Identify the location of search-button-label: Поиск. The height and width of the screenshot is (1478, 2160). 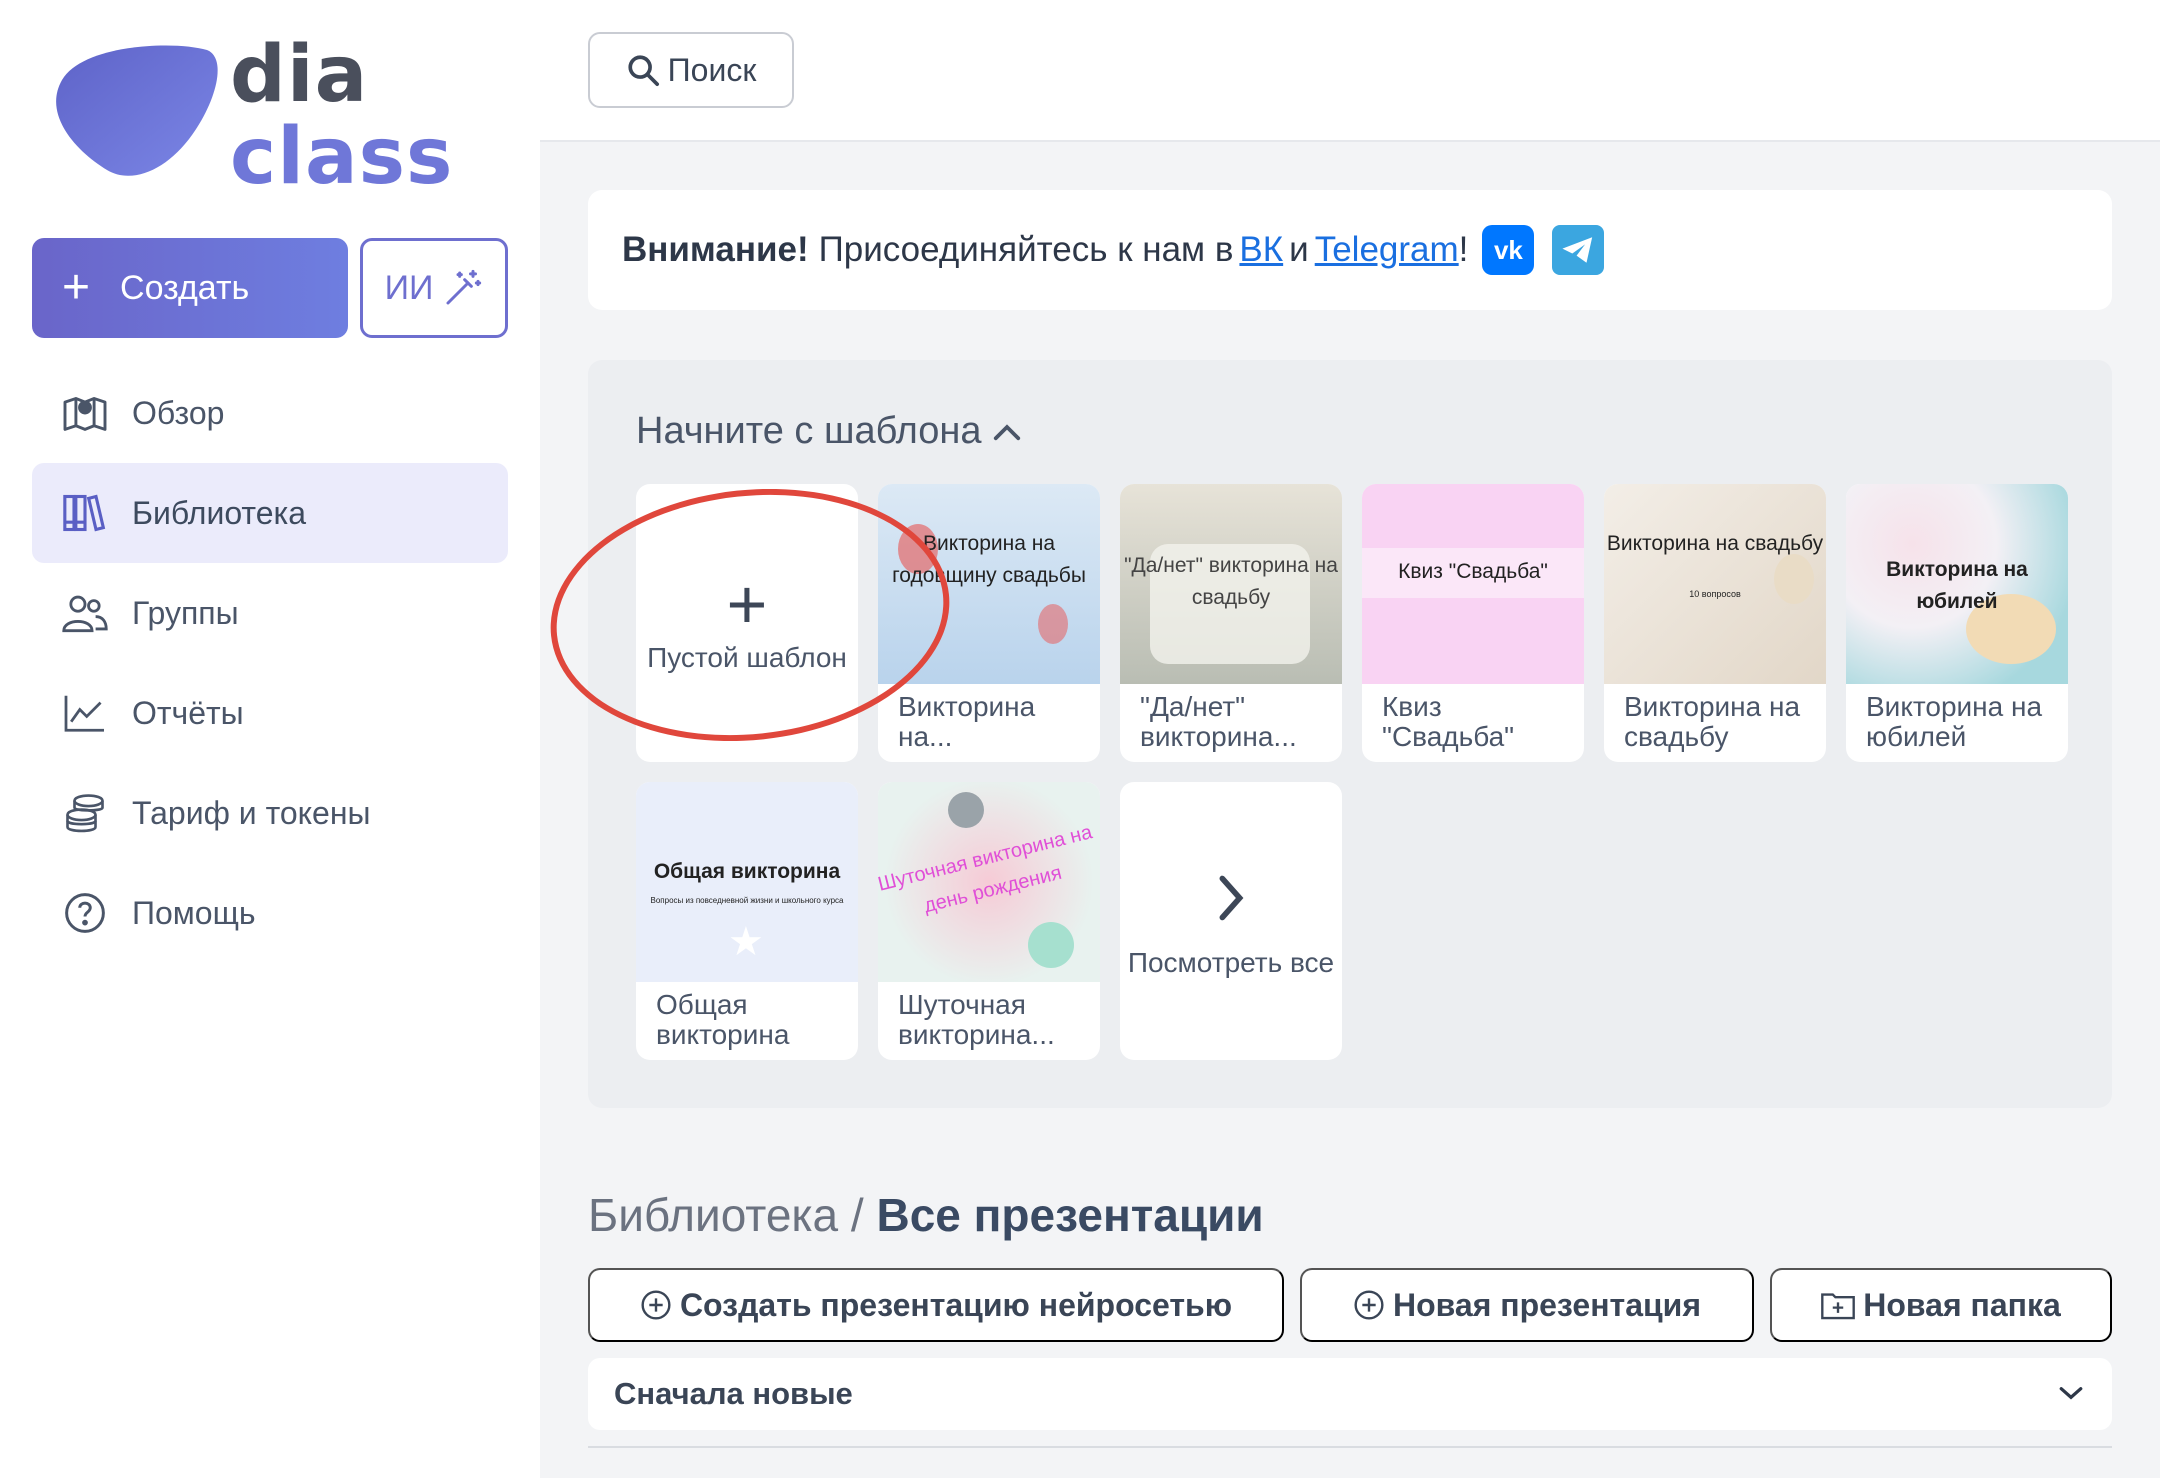
(712, 69).